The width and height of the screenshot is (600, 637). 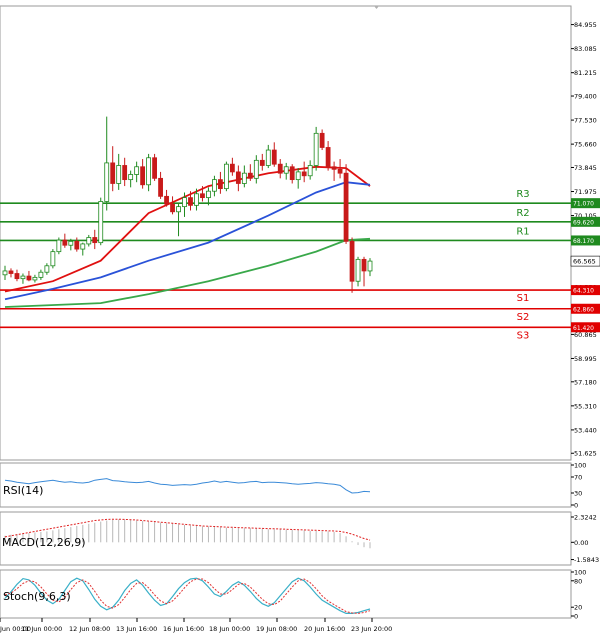 I want to click on current-price-label: 66.565, so click(x=584, y=262).